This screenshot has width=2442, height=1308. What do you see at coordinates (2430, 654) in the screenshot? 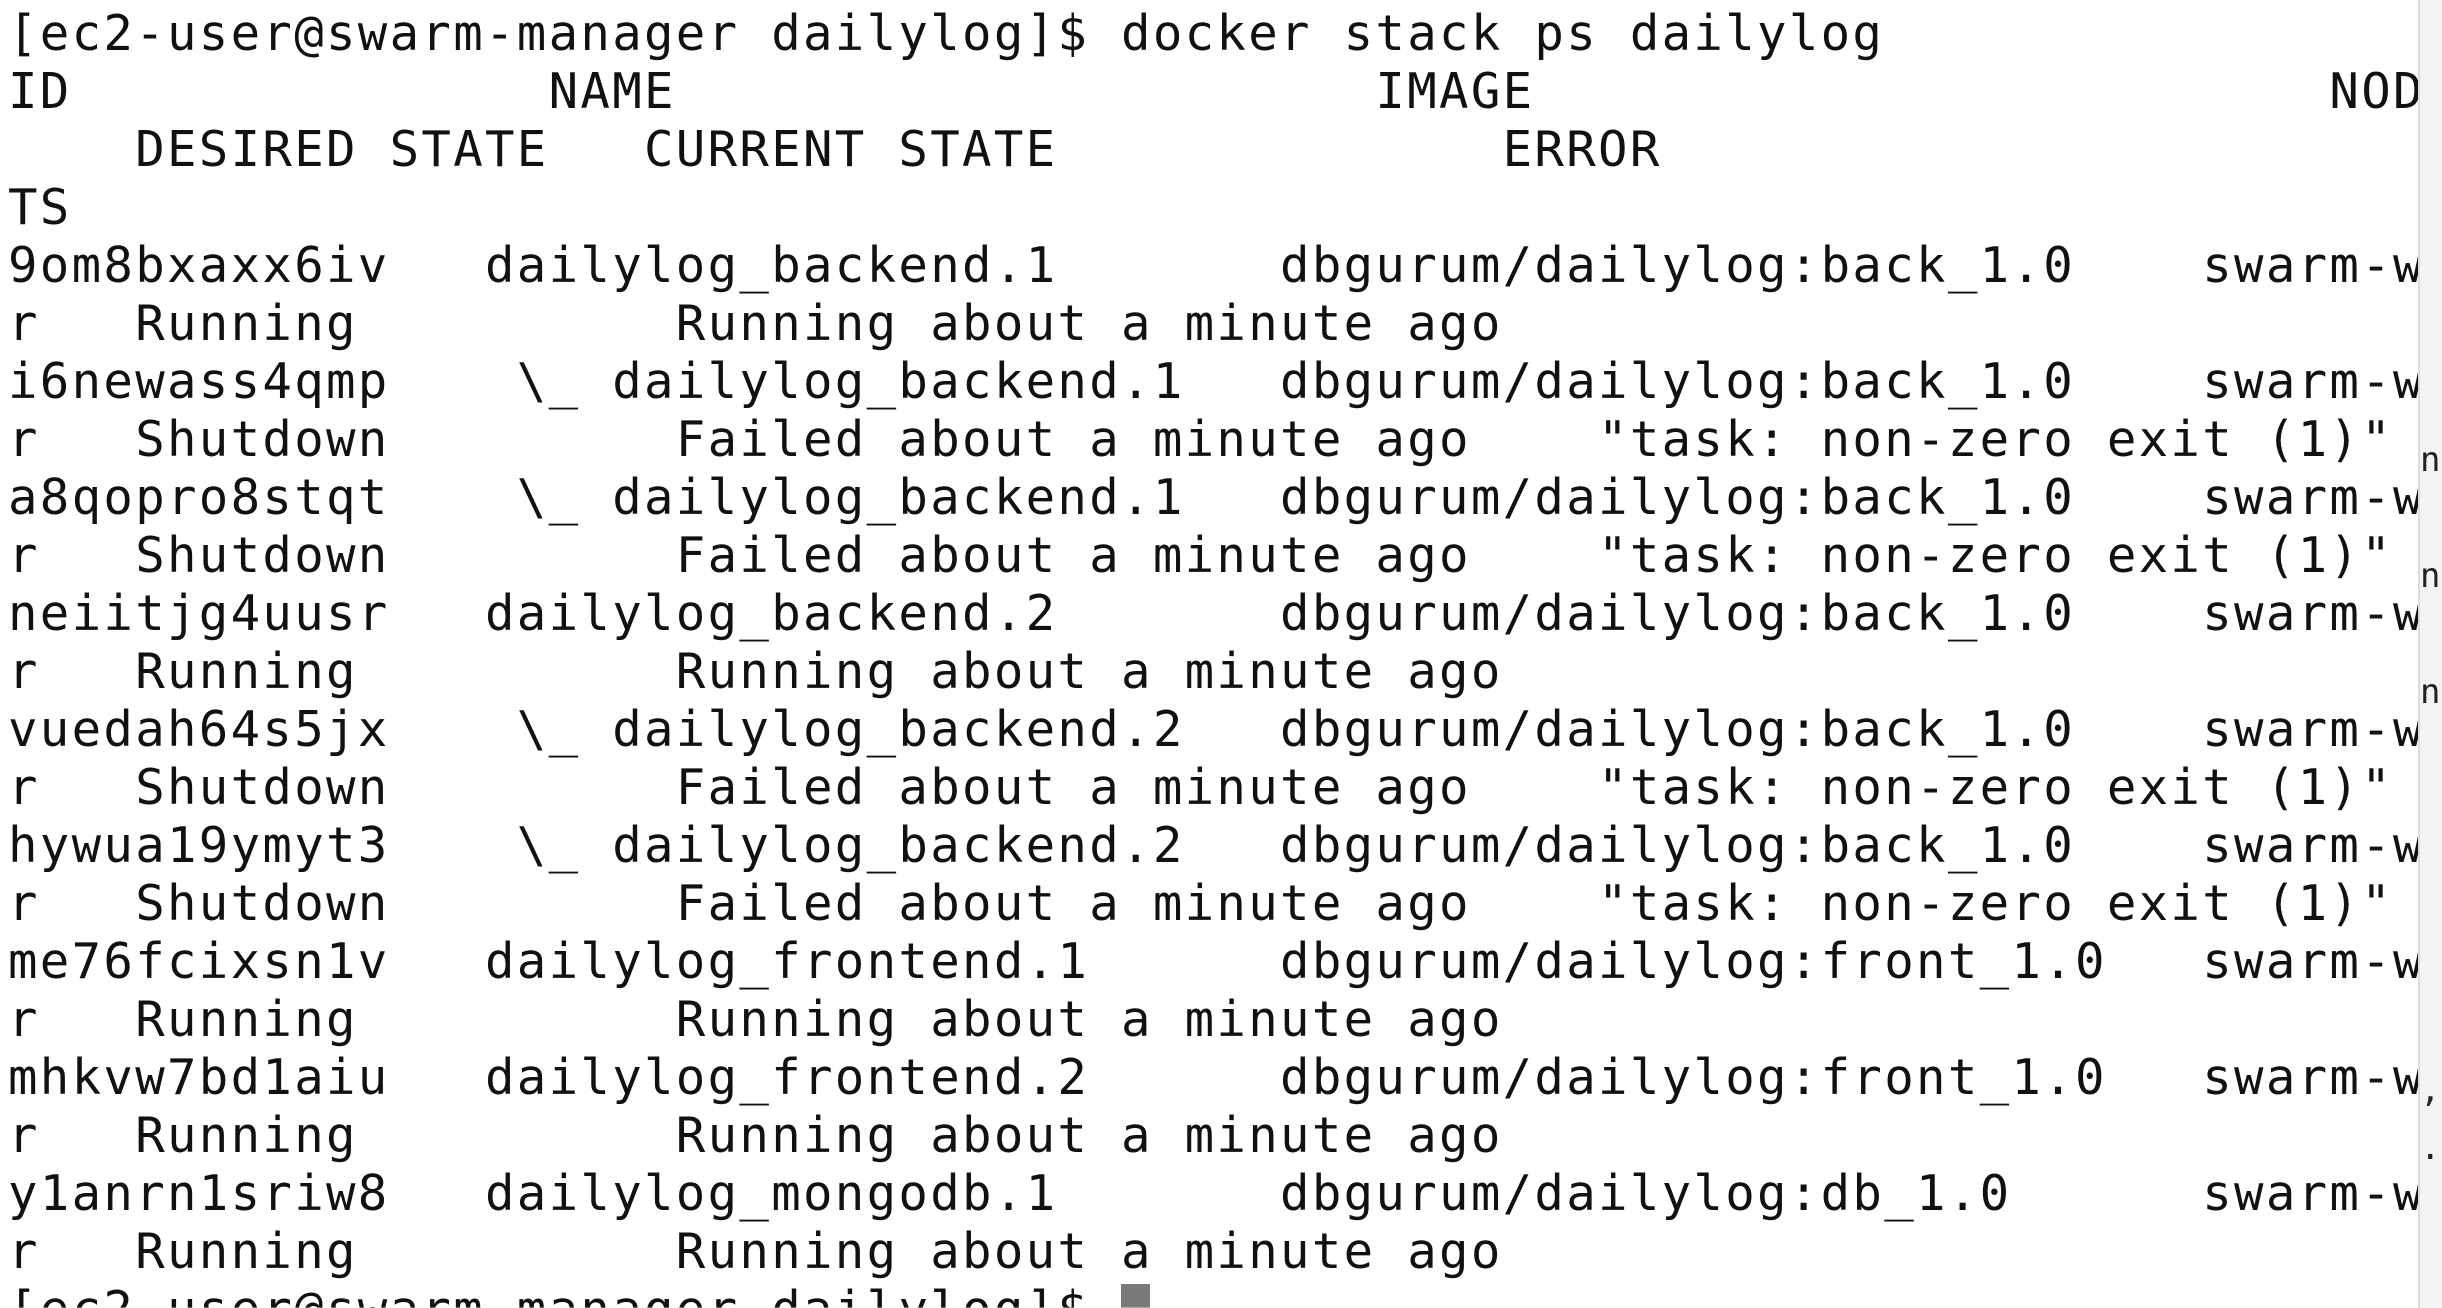
I see `window-edge-gutter` at bounding box center [2430, 654].